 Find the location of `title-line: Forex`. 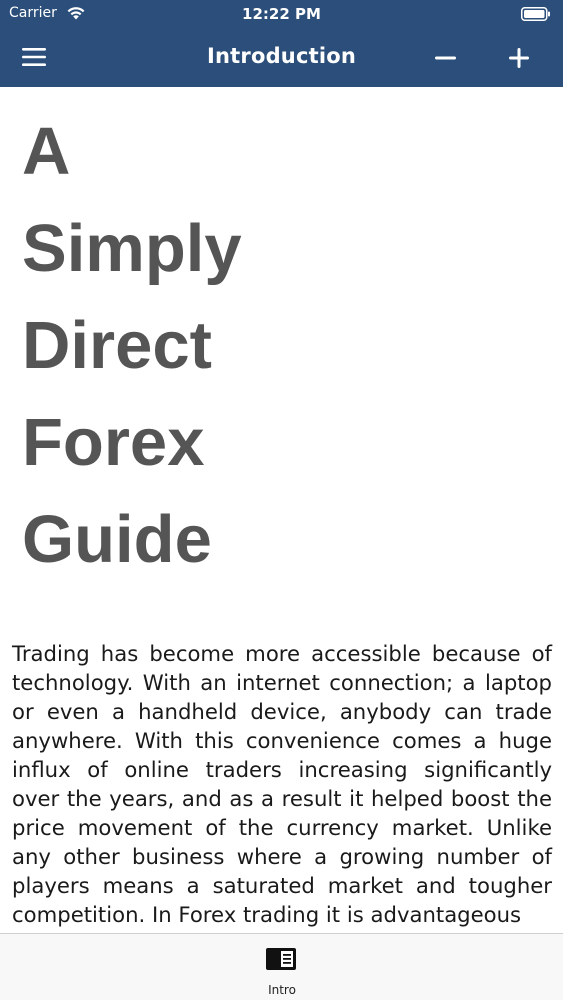

title-line: Forex is located at coordinates (113, 442).